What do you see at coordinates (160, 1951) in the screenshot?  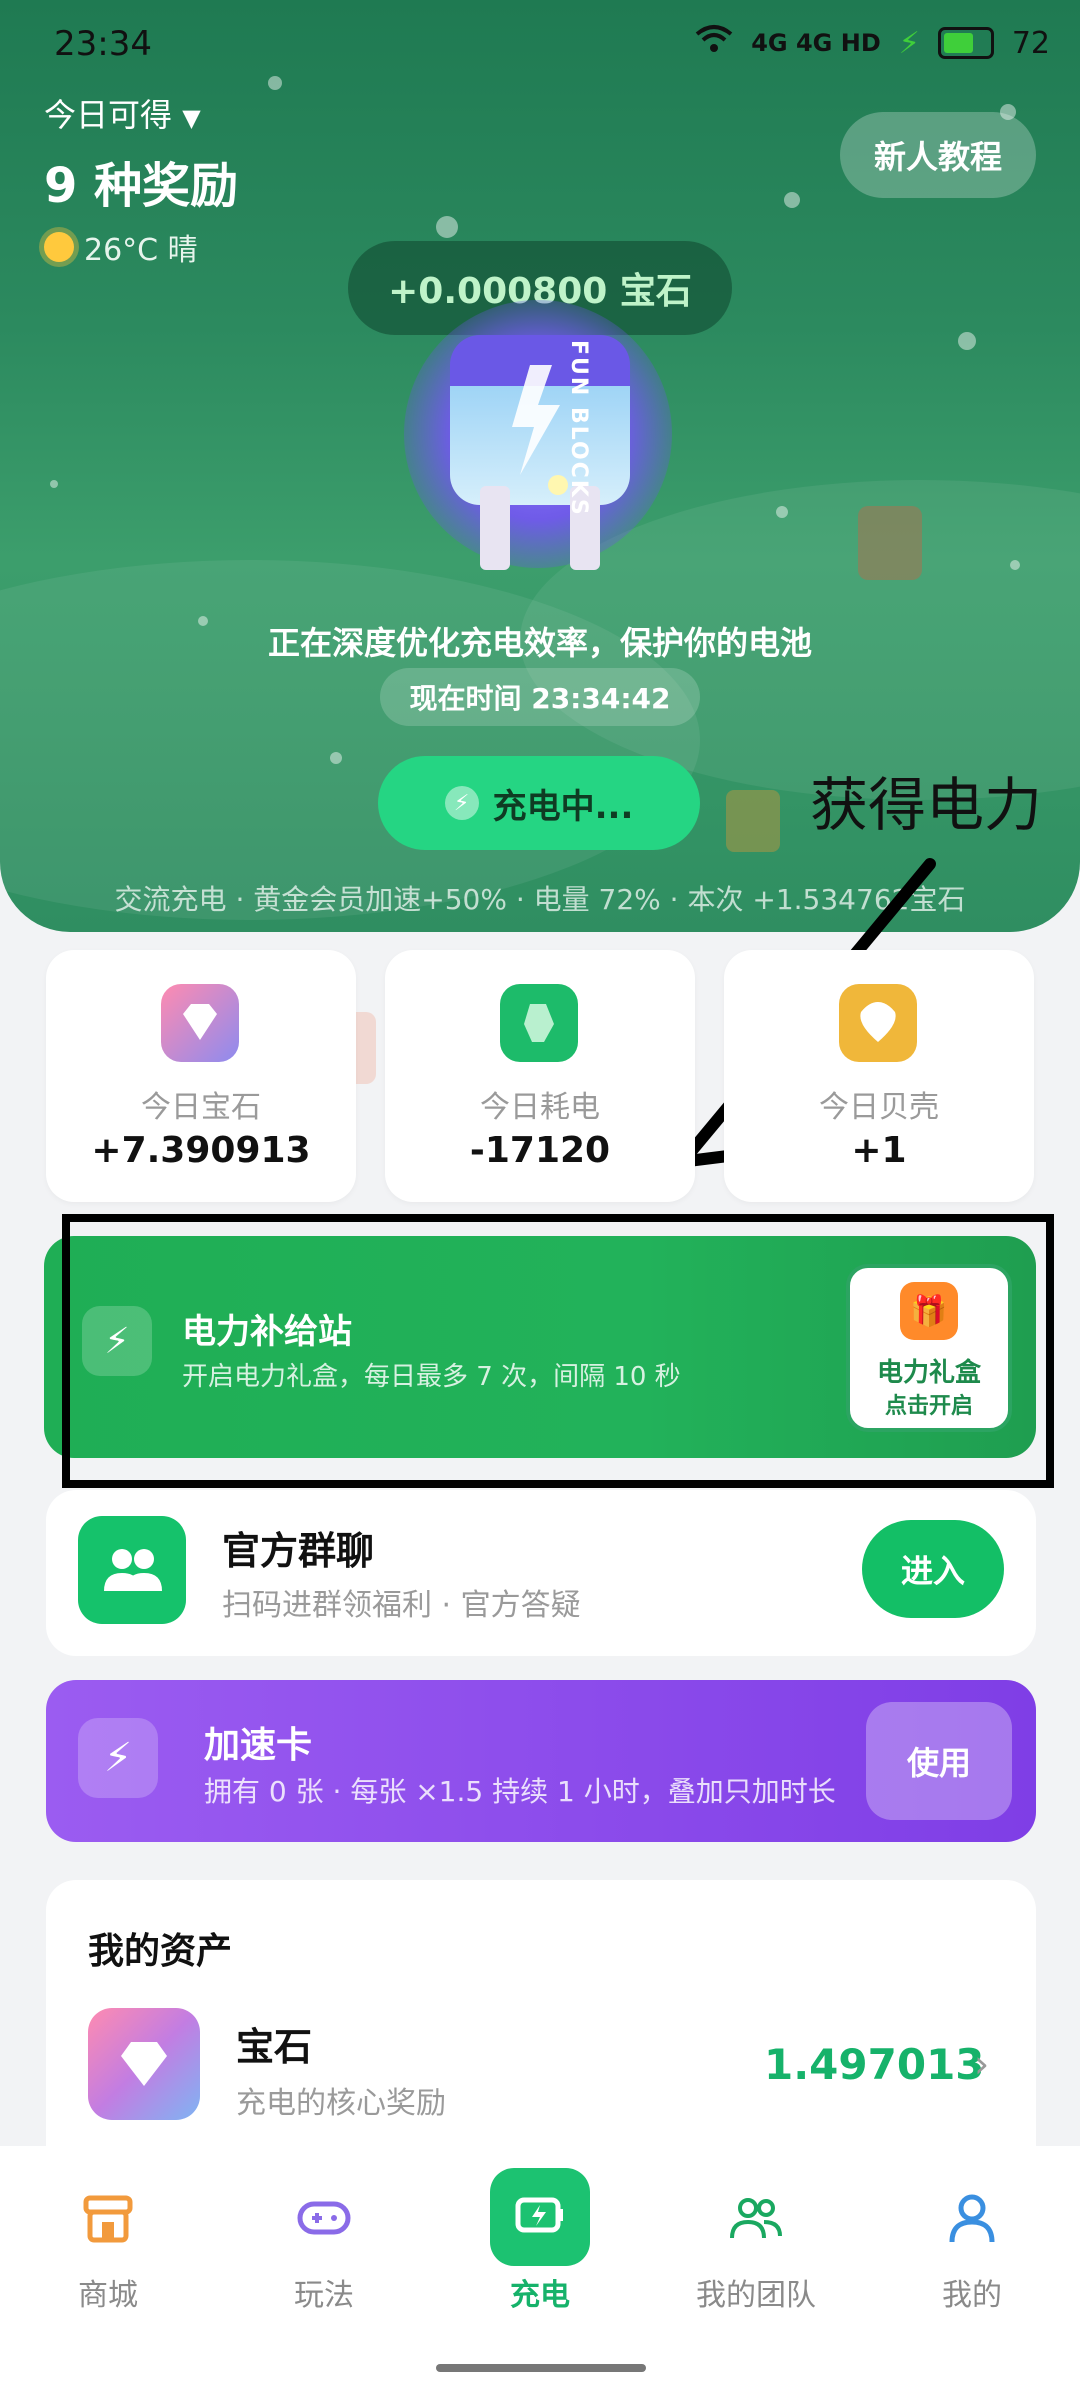 I see `assets-title: 我的资产` at bounding box center [160, 1951].